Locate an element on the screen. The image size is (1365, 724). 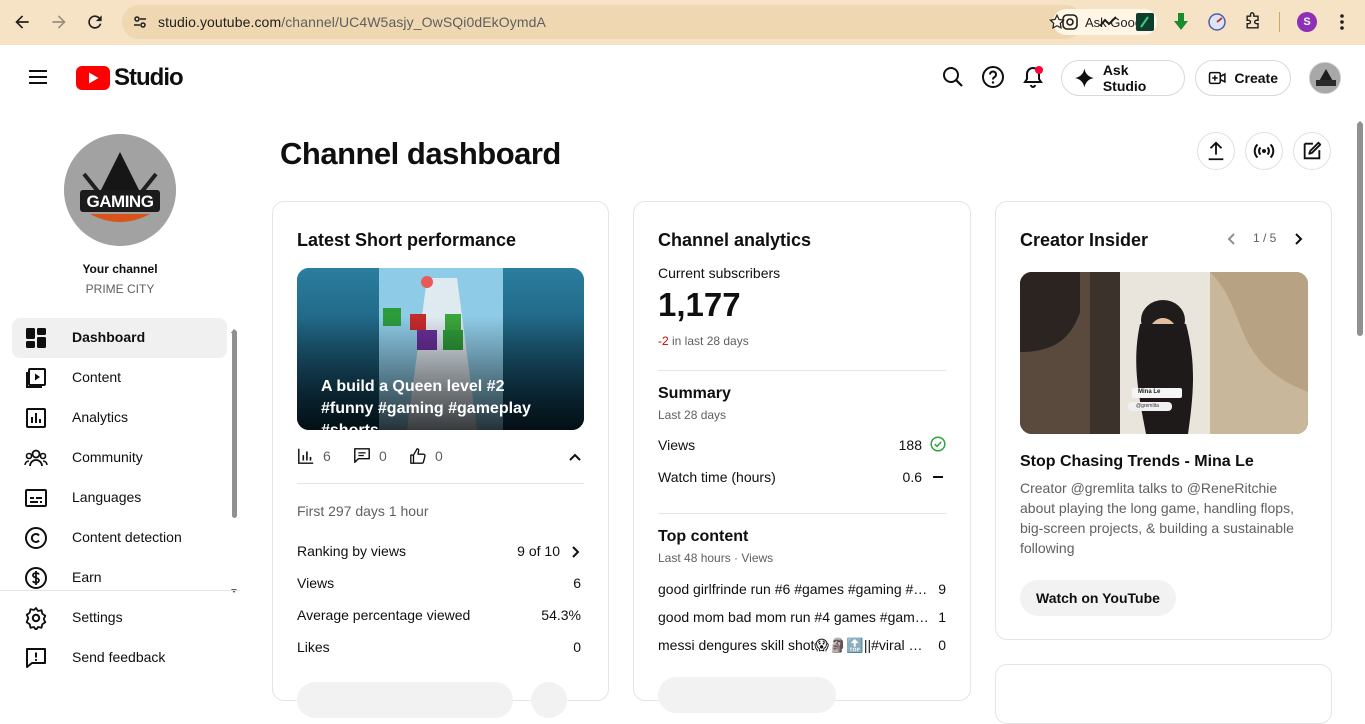
page-title: Channel dashboard is located at coordinates (420, 153).